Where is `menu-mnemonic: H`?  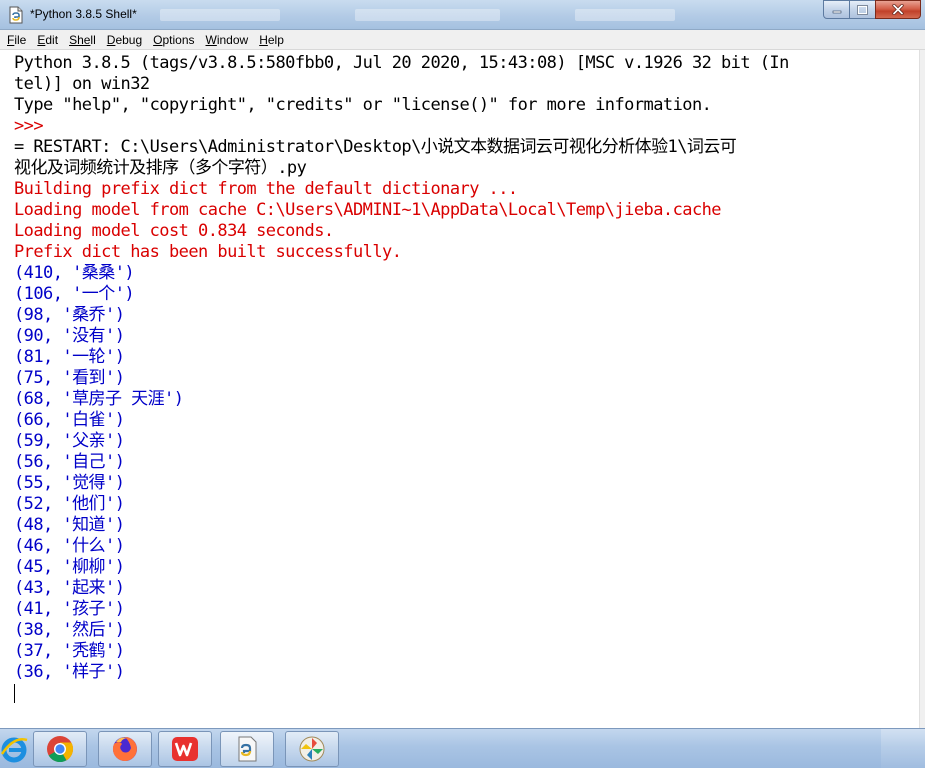
menu-mnemonic: H is located at coordinates (263, 39).